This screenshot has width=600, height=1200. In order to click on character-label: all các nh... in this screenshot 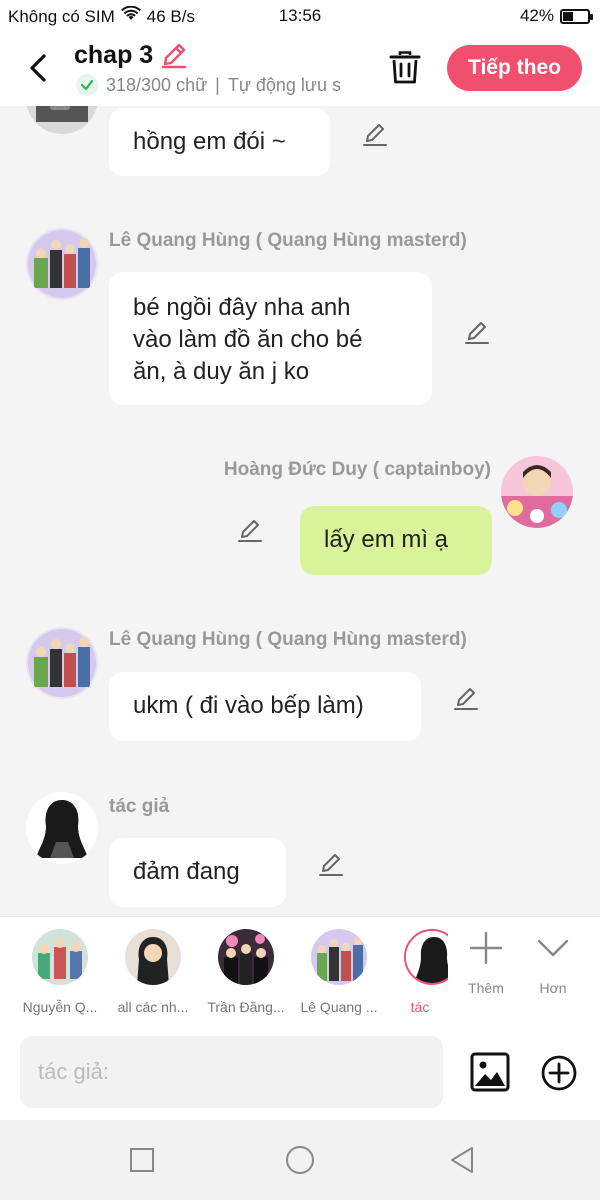, I will do `click(153, 1007)`.